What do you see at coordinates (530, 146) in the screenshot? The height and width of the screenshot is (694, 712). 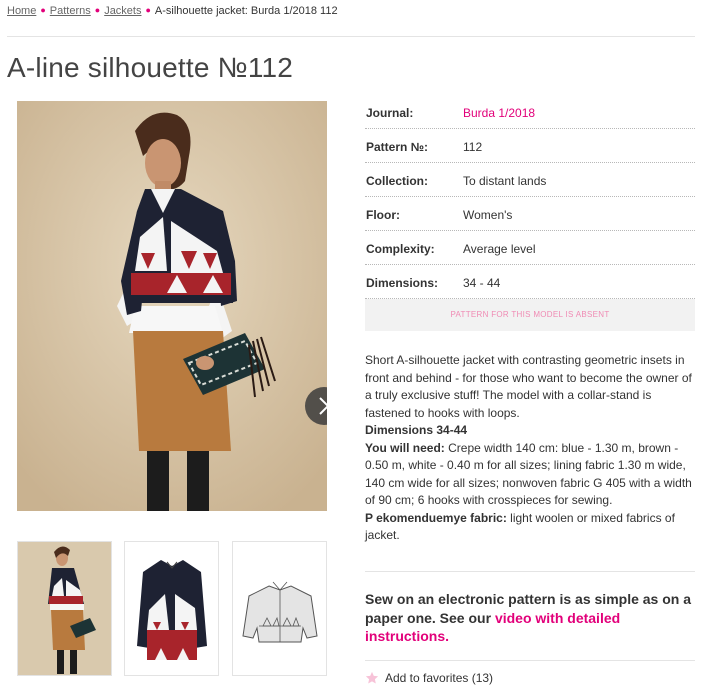 I see `detail-row-pattern-number: Pattern №: 112` at bounding box center [530, 146].